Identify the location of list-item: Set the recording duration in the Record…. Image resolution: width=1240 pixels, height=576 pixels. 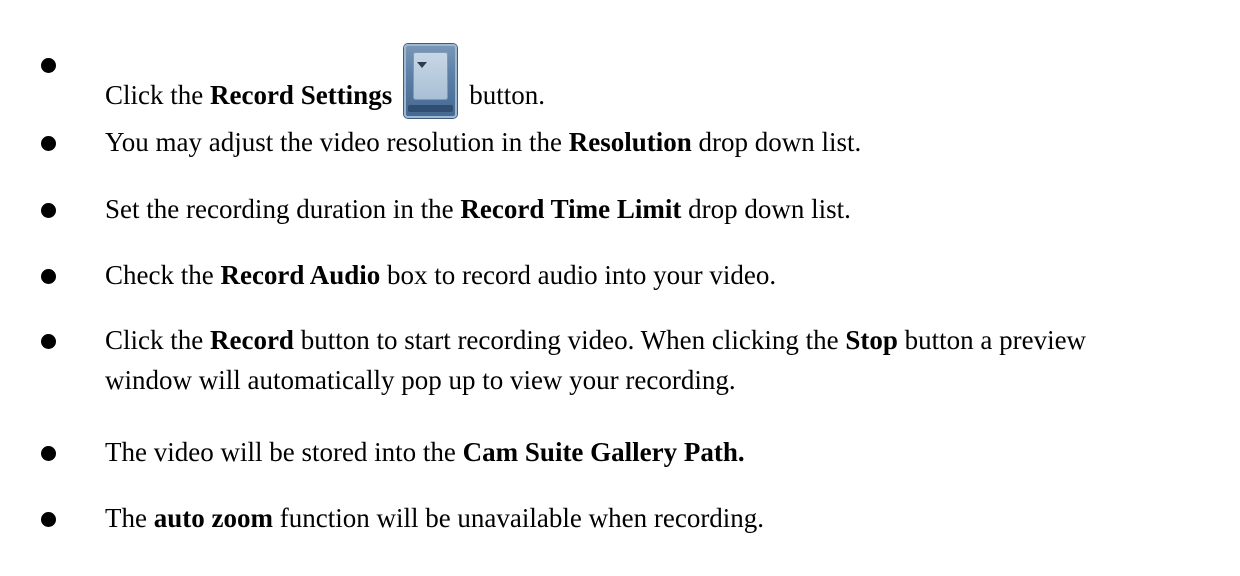
(630, 209).